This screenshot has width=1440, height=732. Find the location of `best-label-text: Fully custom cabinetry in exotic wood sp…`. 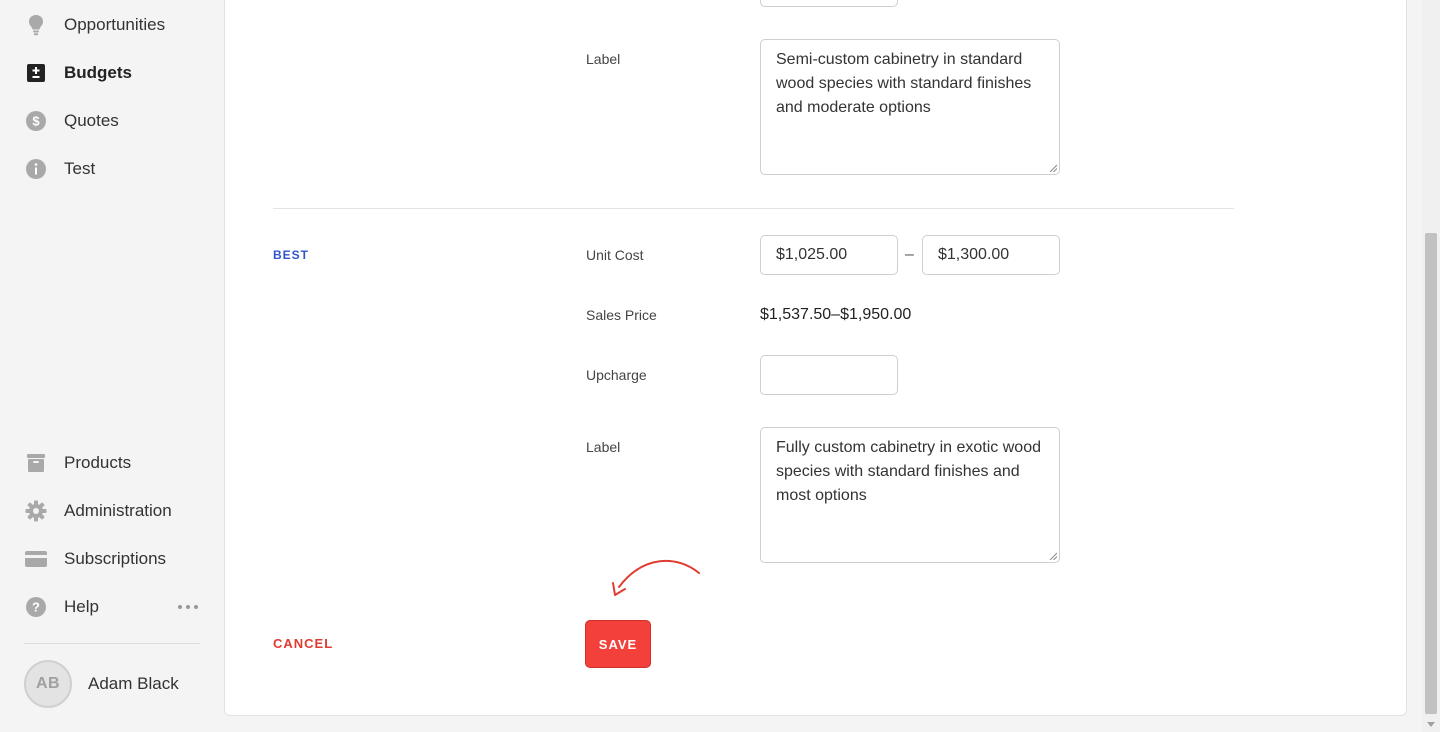

best-label-text: Fully custom cabinetry in exotic wood sp… is located at coordinates (908, 471).